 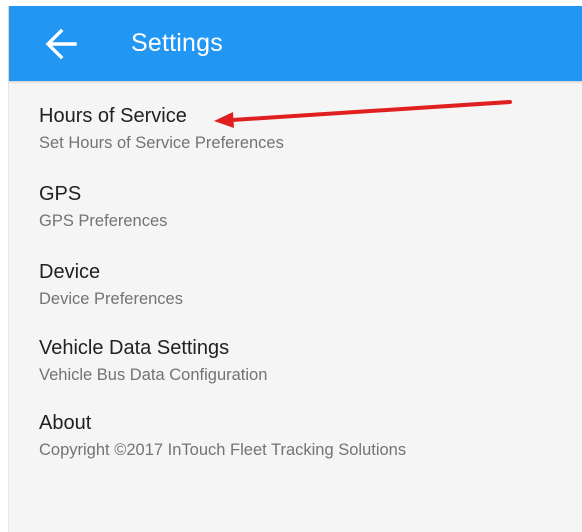 What do you see at coordinates (177, 43) in the screenshot?
I see `page-title: Settings` at bounding box center [177, 43].